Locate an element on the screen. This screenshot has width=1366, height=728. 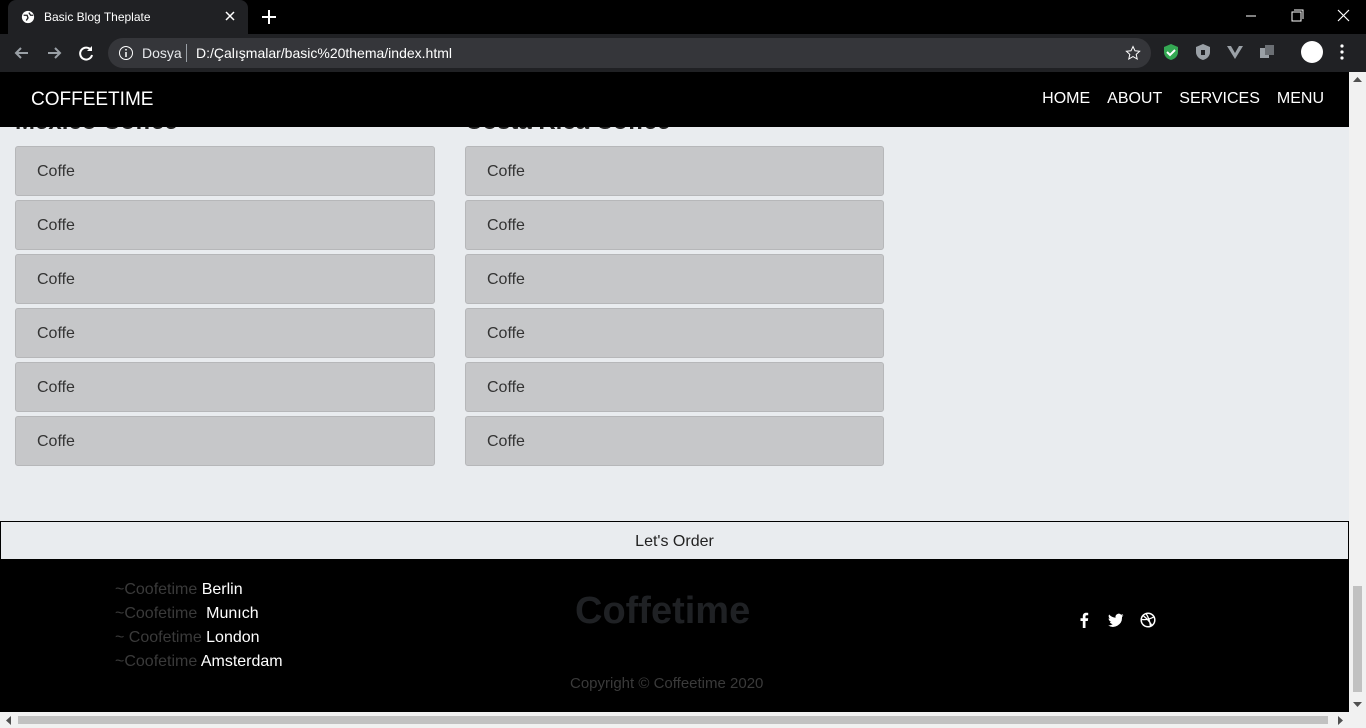
city-line: ~Coofetime Munıch is located at coordinates (199, 614).